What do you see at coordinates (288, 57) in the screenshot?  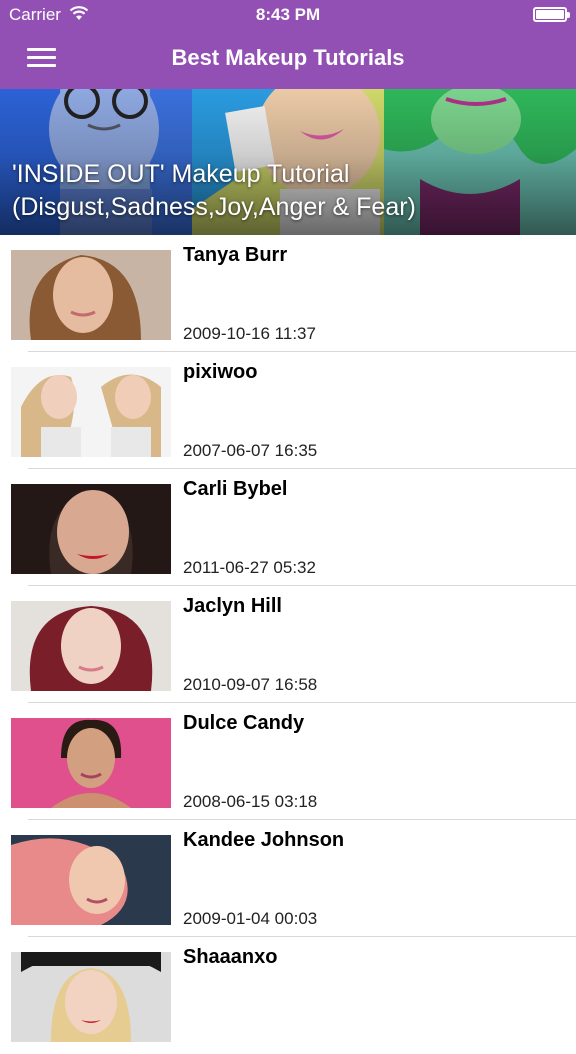 I see `page-title: Best Makeup Tutorials` at bounding box center [288, 57].